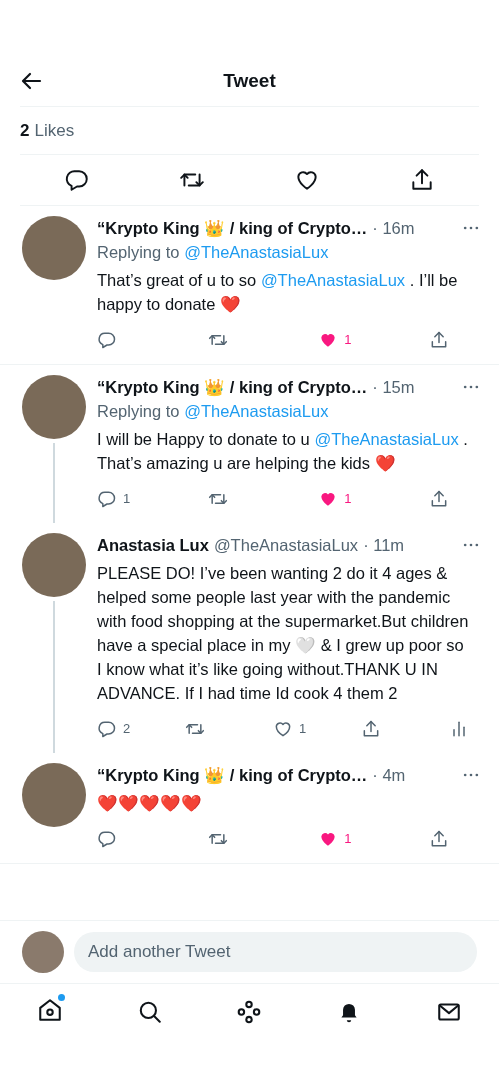  I want to click on tweet-text: PLEASE DO! I’ve been wanting 2 do it 4 ages & helped some people last year with the pandemic with food shopping at the supermarket.But children have a special place in my 🤍 & I grew up poor so I know what it’s like going without.THANK U IN ADVANCE. If I had time Id cook 4 them 2, so click(283, 633).